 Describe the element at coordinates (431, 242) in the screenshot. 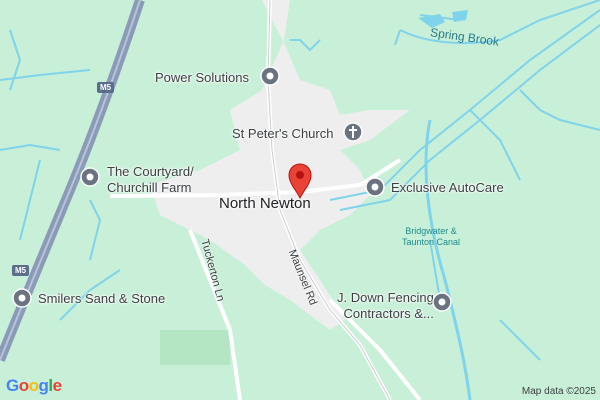

I see `canal-label-line: Taunton Canal` at that location.